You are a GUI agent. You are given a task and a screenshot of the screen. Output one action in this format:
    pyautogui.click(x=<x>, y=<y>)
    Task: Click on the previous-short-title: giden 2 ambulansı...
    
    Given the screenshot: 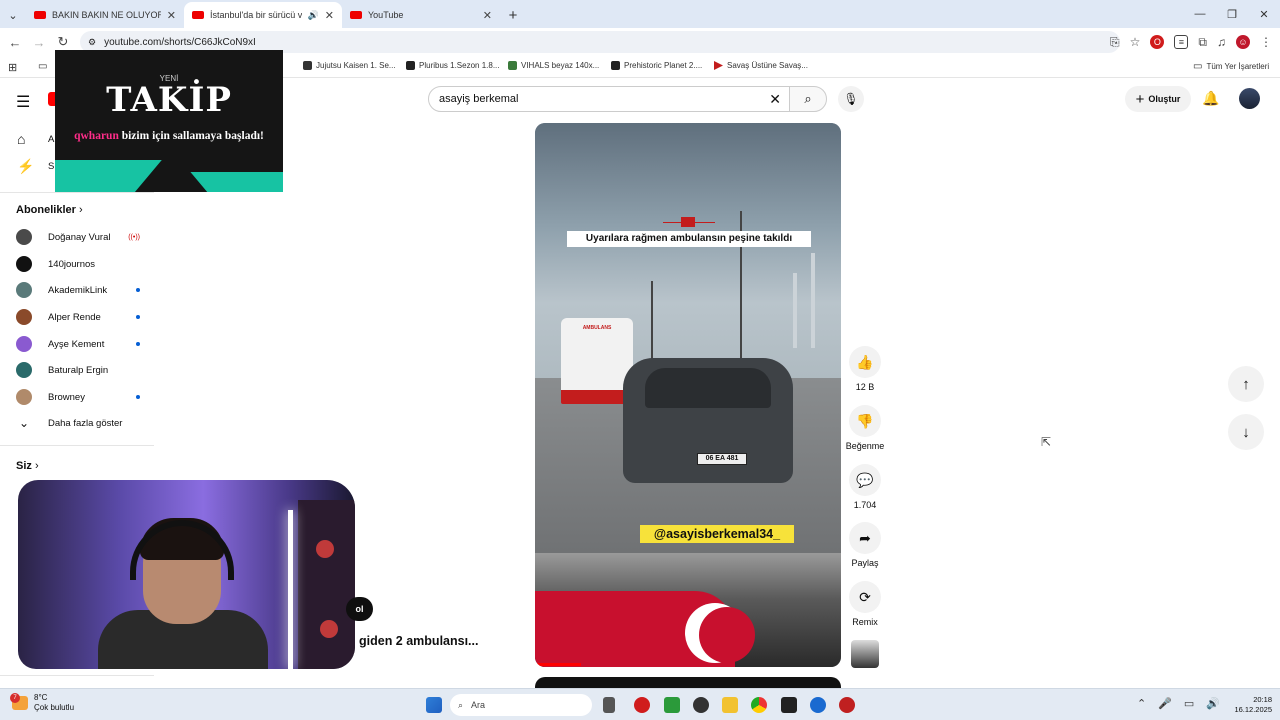 What is the action you would take?
    pyautogui.click(x=418, y=641)
    